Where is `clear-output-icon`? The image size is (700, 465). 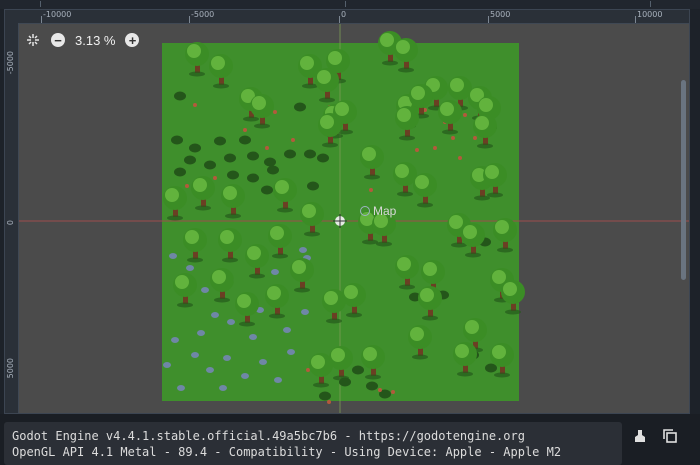 clear-output-icon is located at coordinates (640, 436).